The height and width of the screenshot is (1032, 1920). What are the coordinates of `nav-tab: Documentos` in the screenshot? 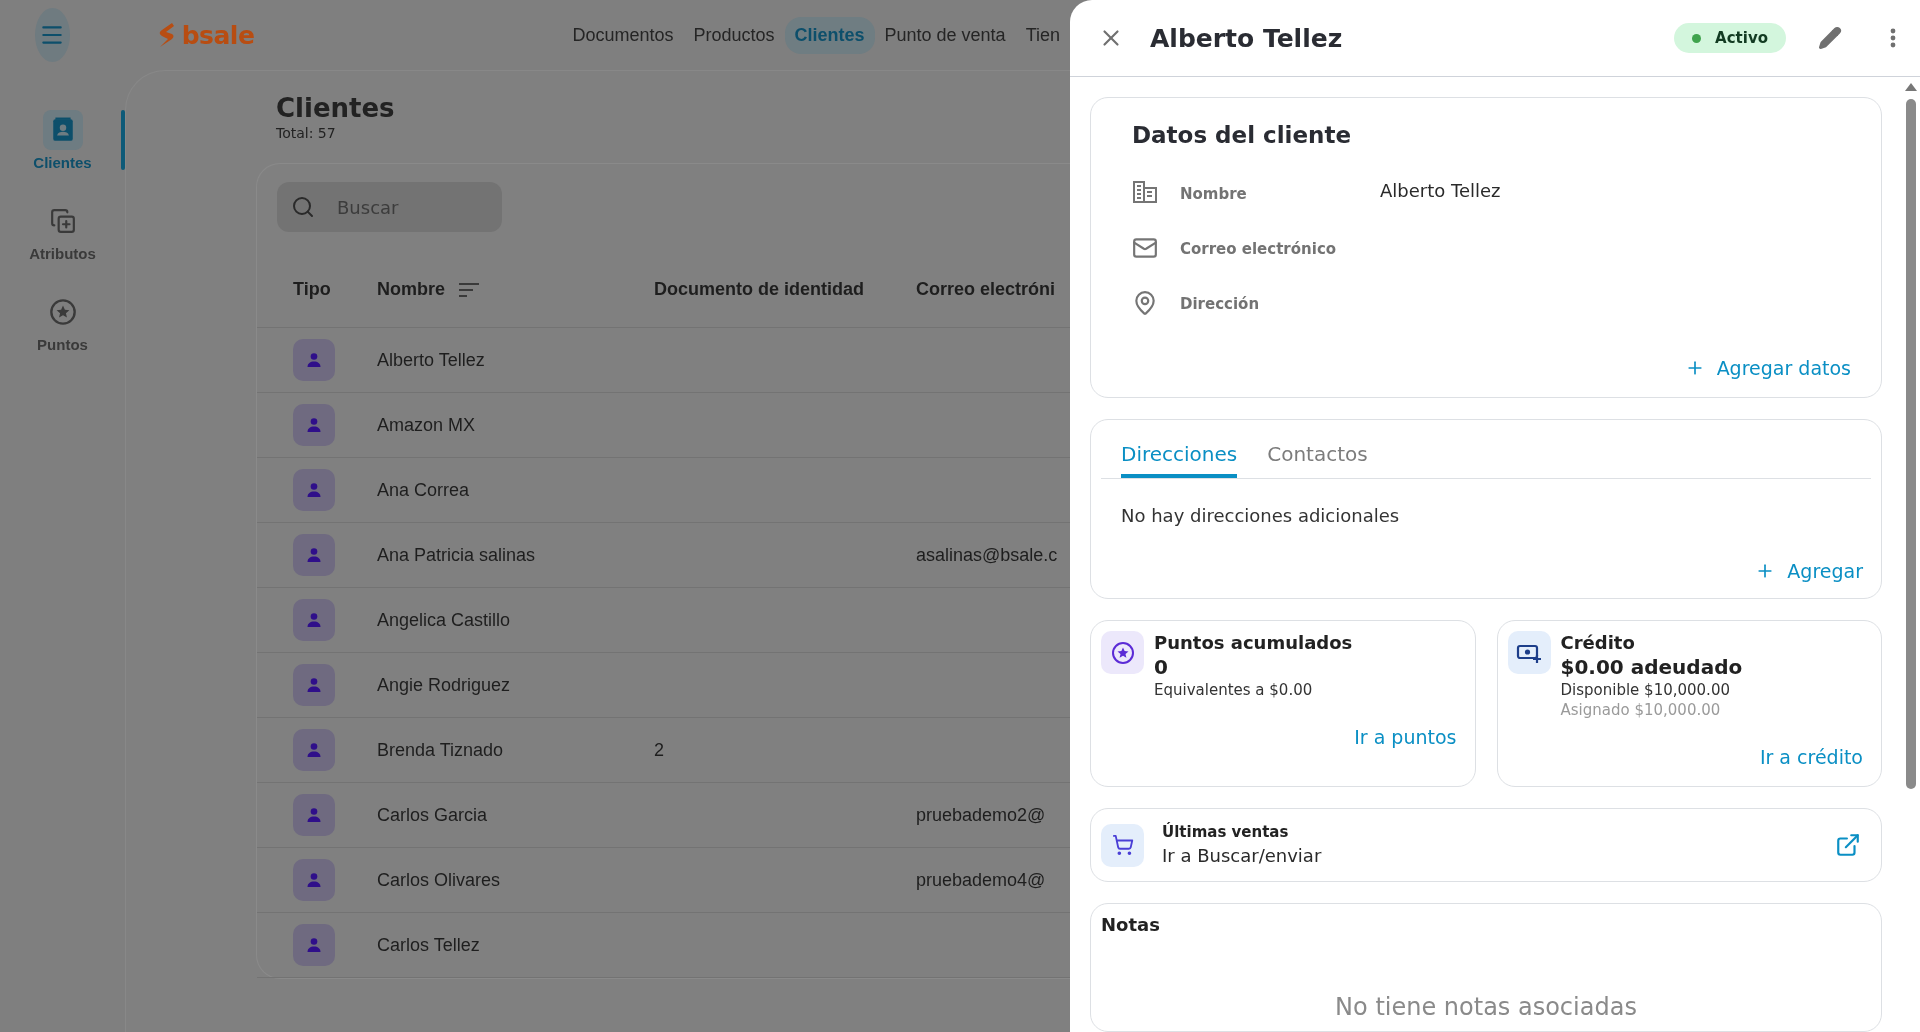 It's located at (623, 35).